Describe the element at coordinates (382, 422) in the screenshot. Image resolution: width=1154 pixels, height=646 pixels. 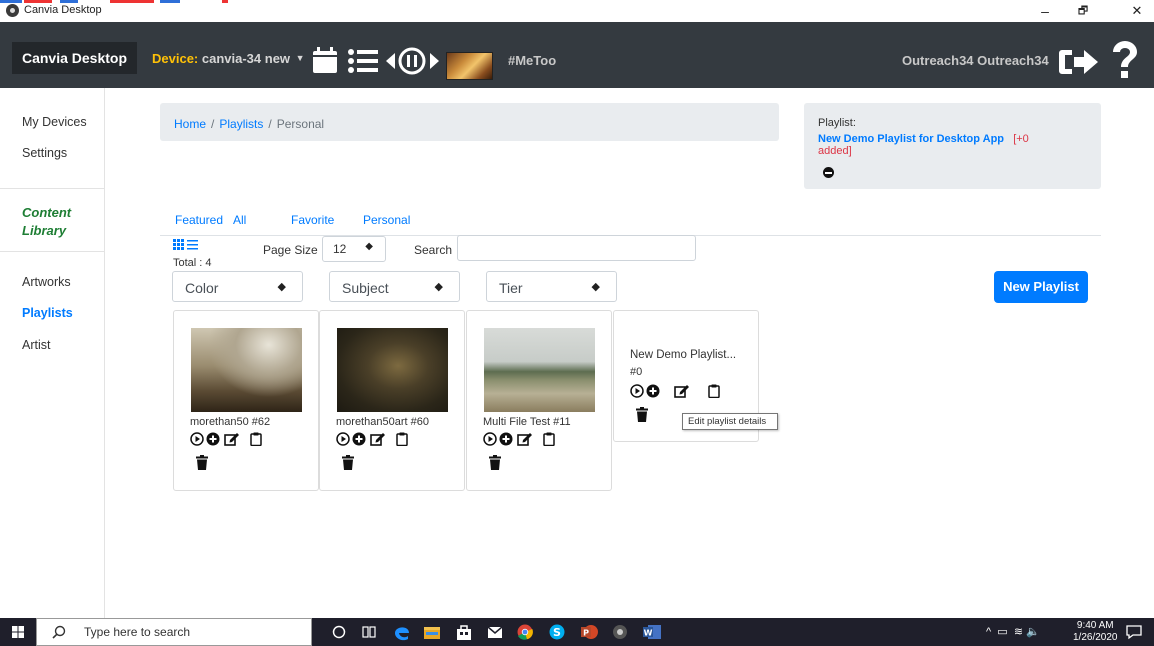
I see `playlist-caption: morethan50art #60` at that location.